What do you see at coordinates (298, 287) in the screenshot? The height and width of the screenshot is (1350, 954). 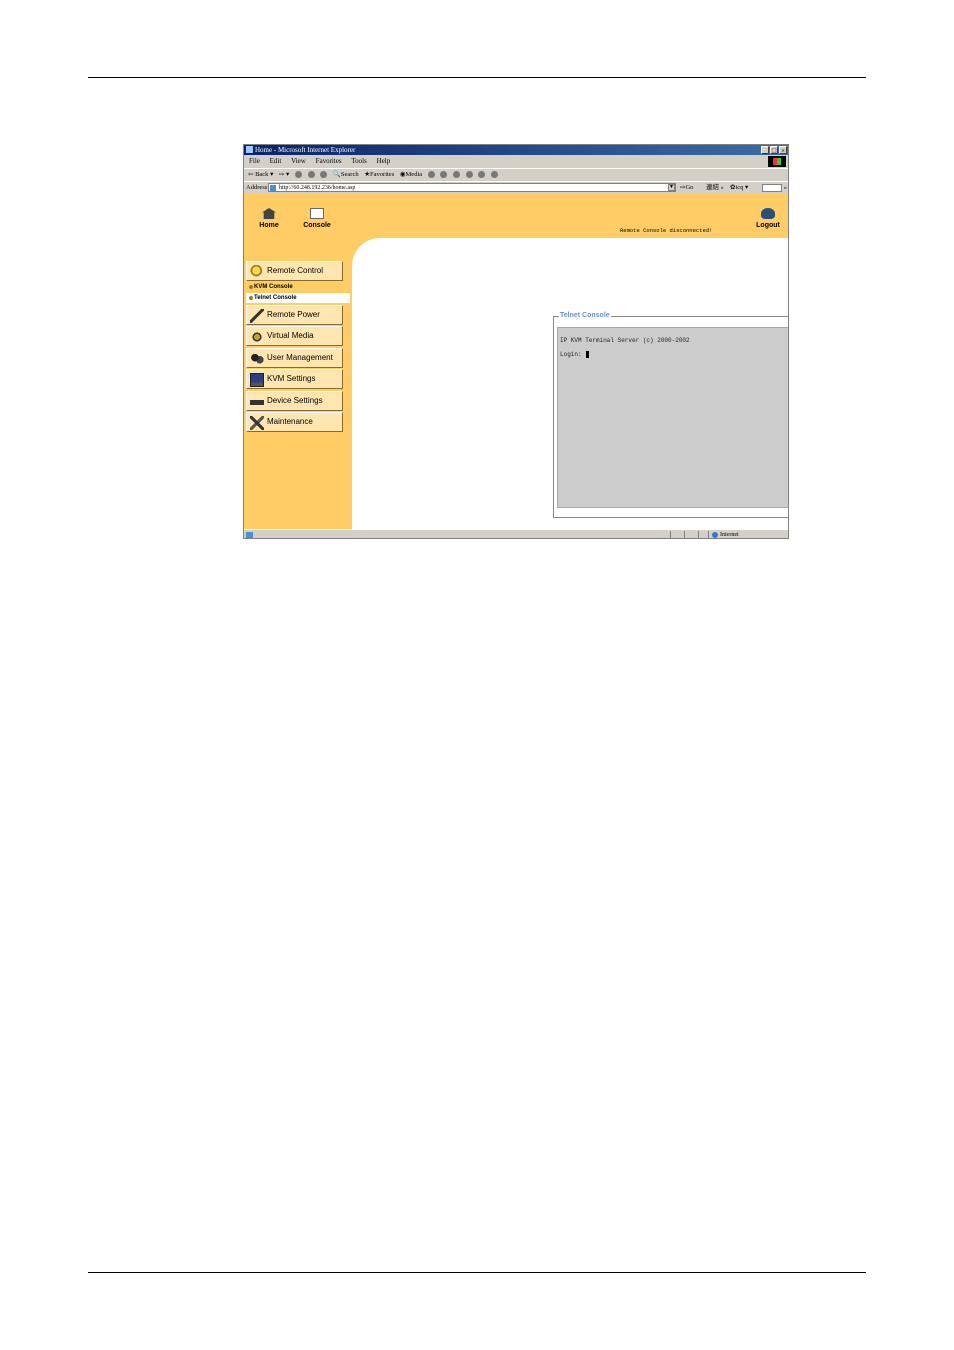 I see `sidebar-subitem-kvm-console: KVM Console` at bounding box center [298, 287].